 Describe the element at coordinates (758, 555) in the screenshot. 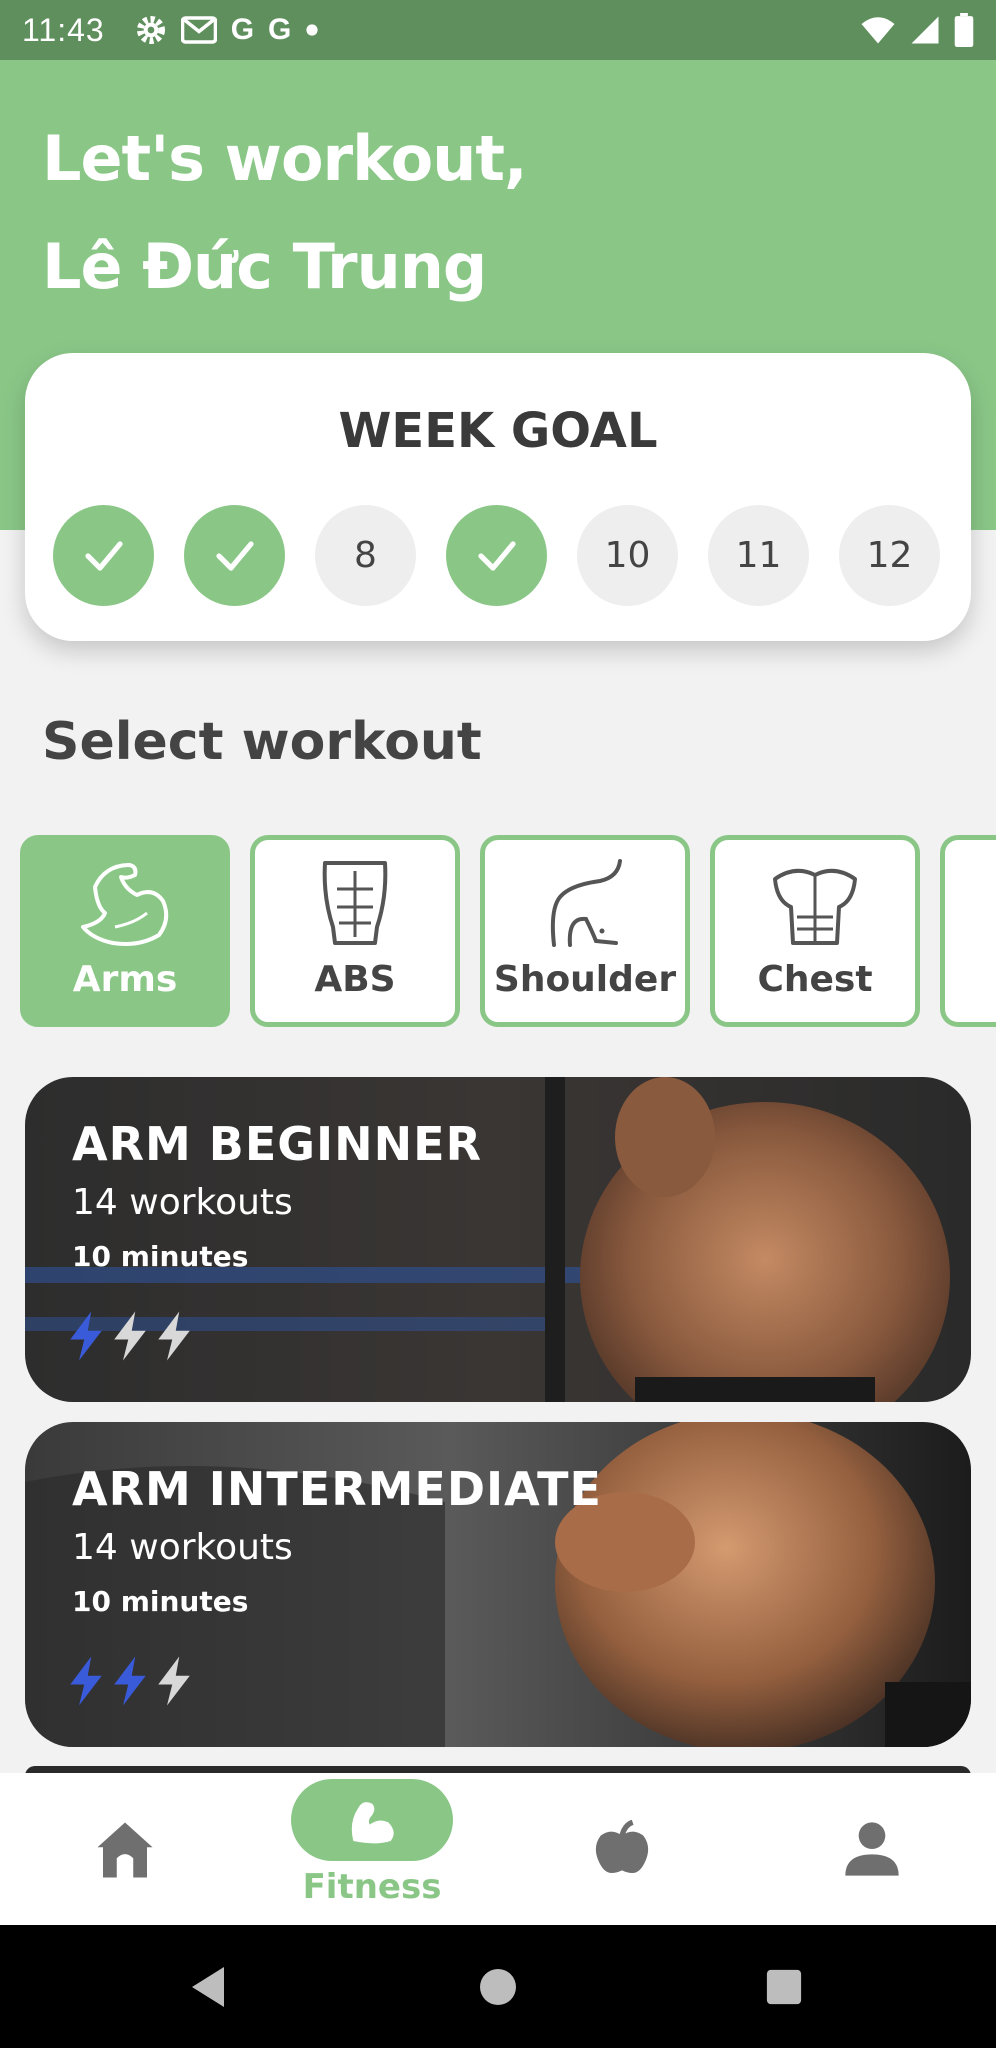

I see `day-11: 11` at that location.